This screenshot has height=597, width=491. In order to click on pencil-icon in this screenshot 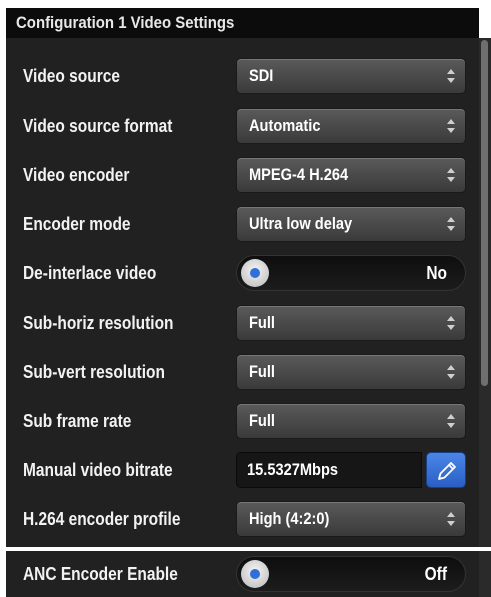, I will do `click(447, 471)`.